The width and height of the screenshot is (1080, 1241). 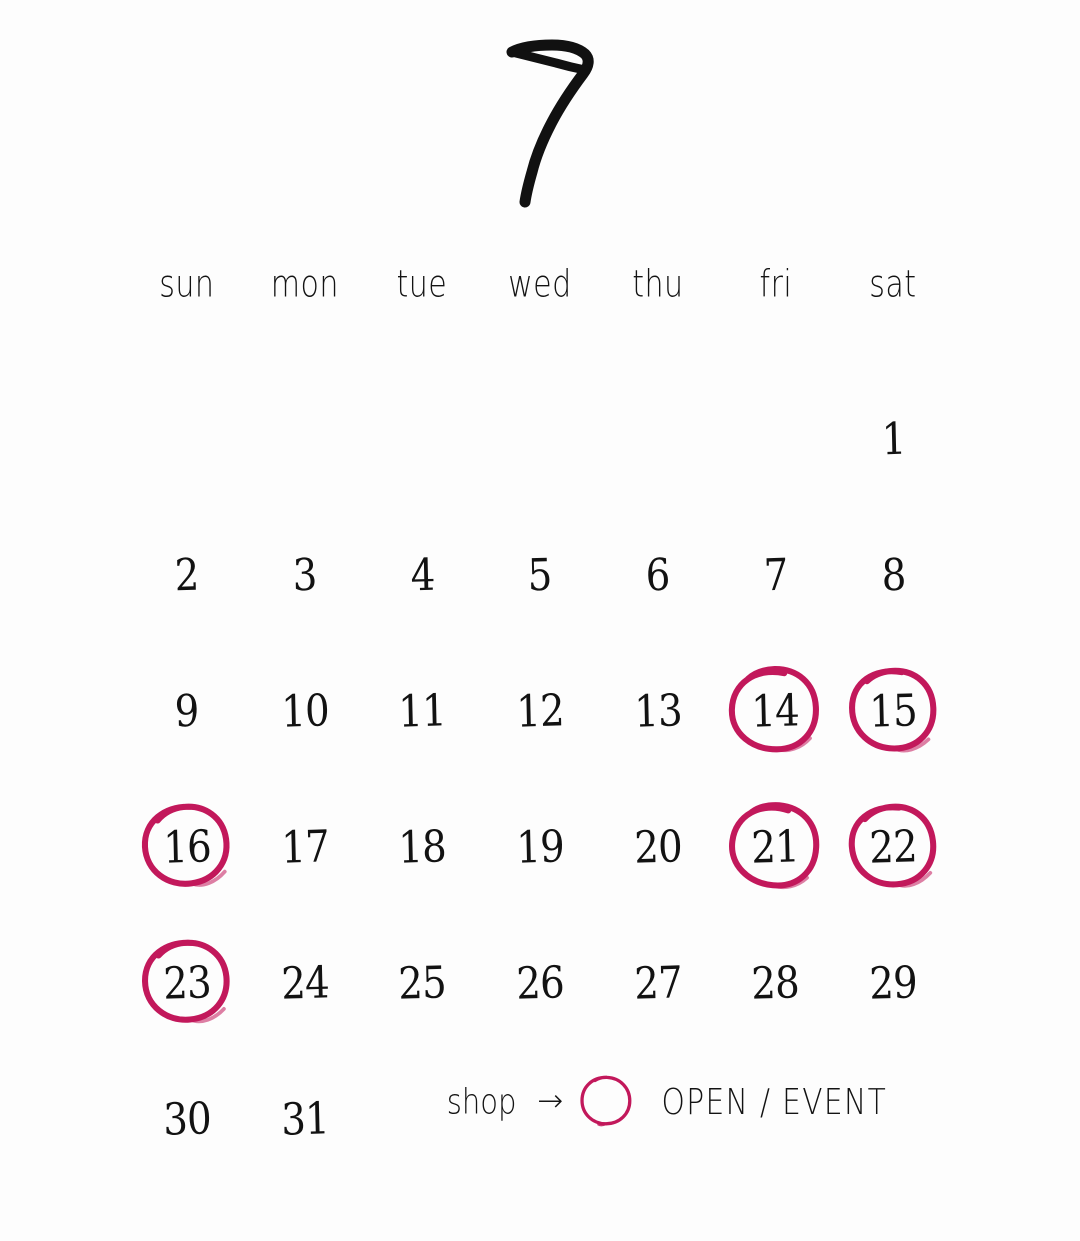 I want to click on day-number: 6, so click(x=658, y=575).